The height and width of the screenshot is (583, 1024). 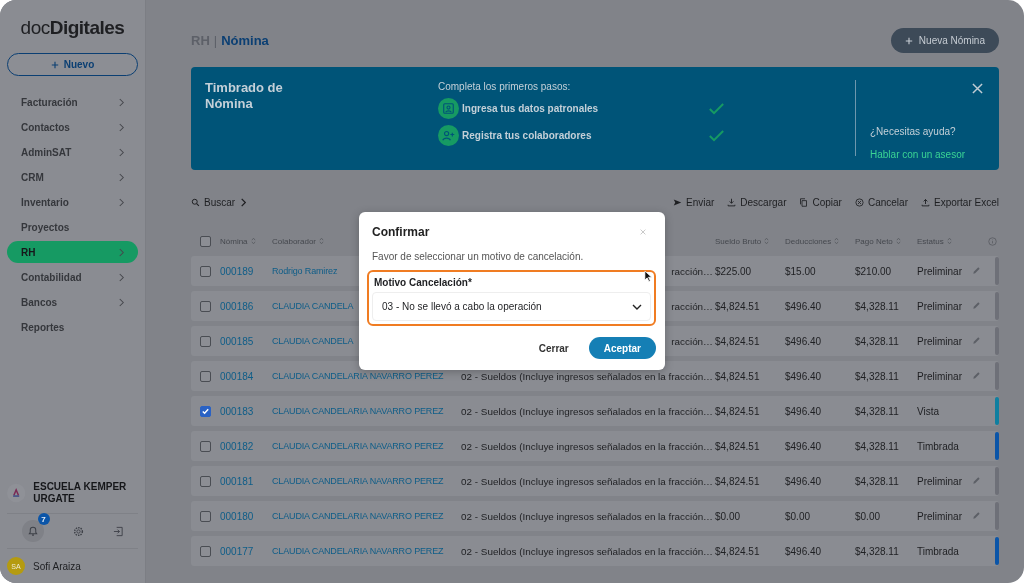 I want to click on table-cell-text: $210.00, so click(x=874, y=271).